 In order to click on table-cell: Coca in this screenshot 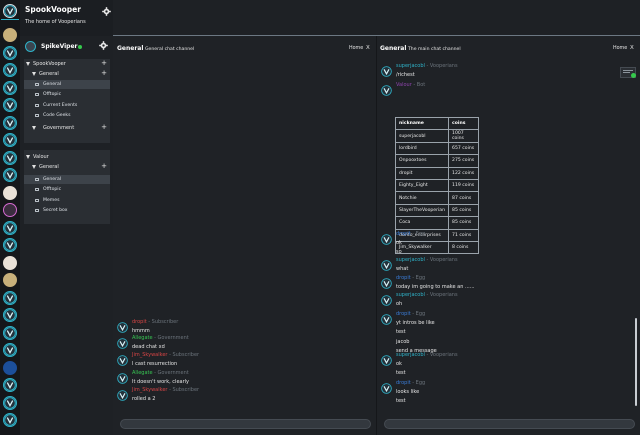, I will do `click(422, 223)`.